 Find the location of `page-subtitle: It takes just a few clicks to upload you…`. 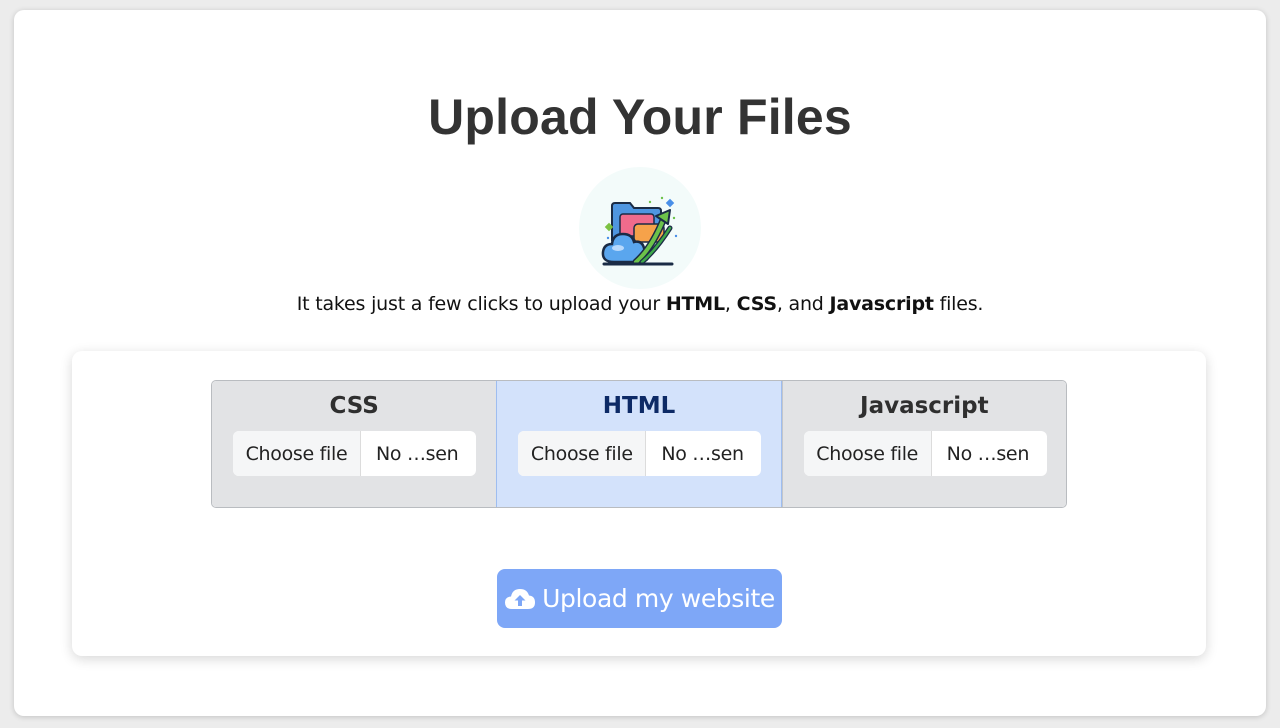

page-subtitle: It takes just a few clicks to upload you… is located at coordinates (640, 304).